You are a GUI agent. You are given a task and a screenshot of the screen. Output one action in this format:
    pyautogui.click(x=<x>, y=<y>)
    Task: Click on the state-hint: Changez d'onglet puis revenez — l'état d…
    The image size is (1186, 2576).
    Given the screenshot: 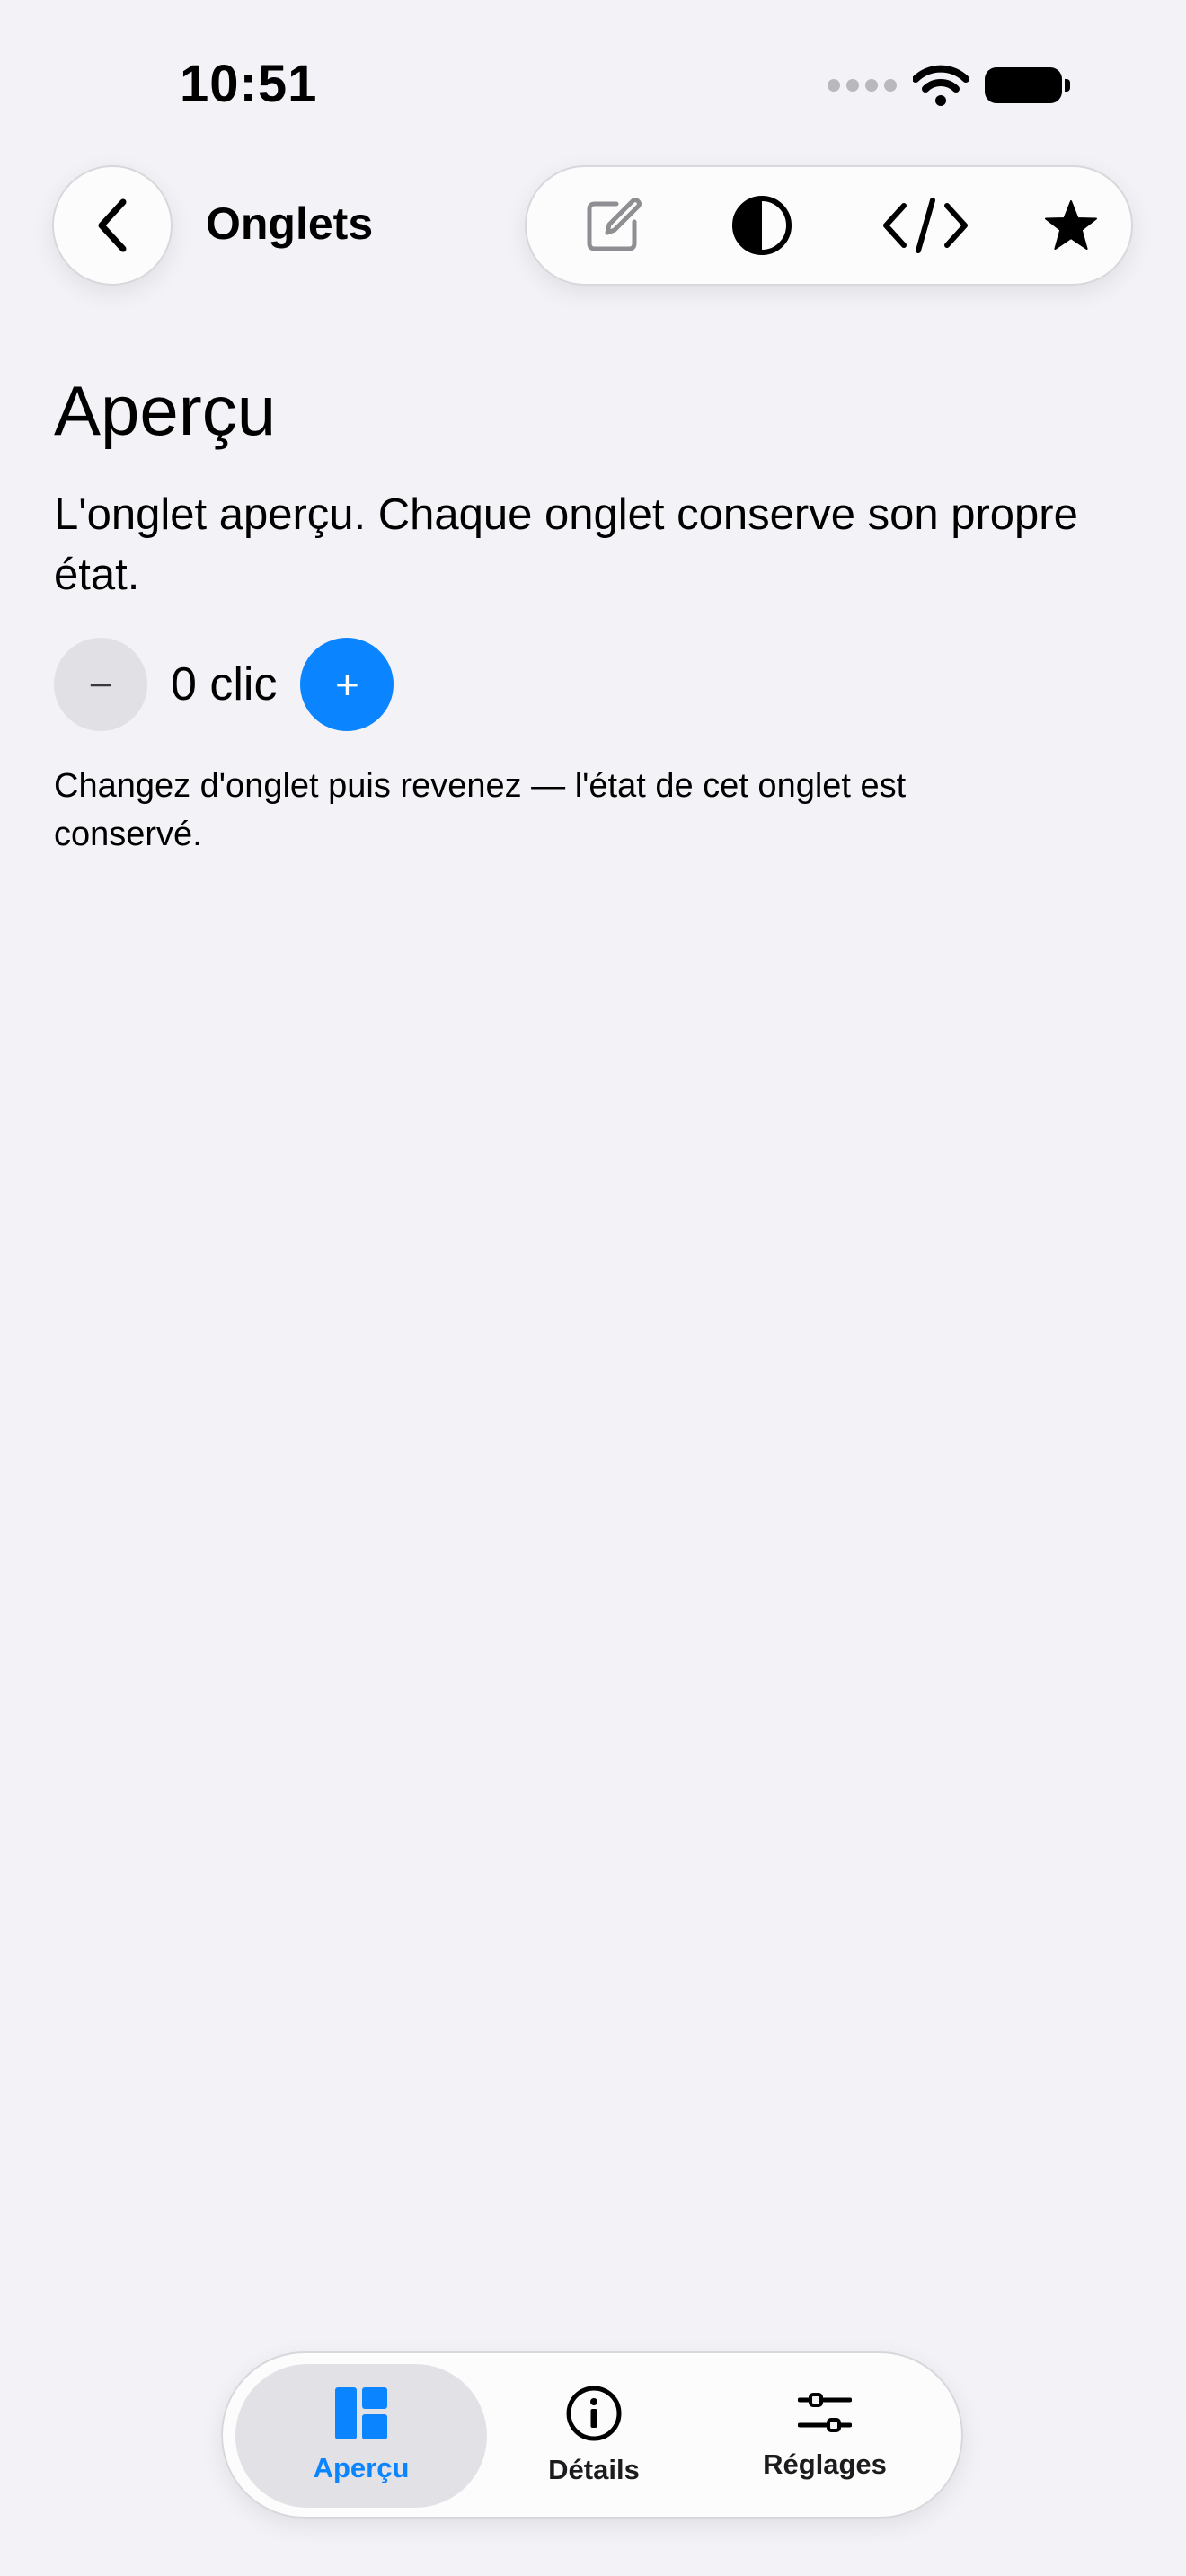 What is the action you would take?
    pyautogui.click(x=480, y=810)
    